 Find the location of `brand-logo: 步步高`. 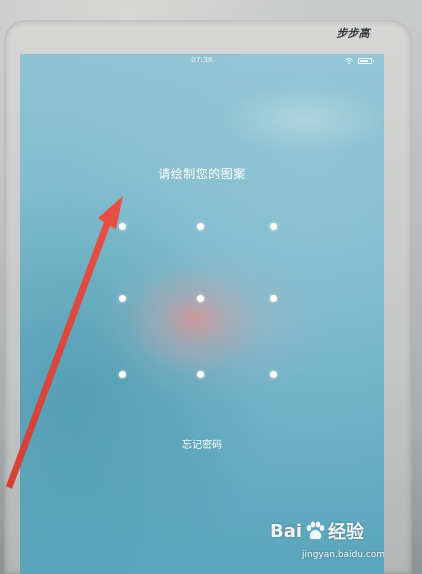

brand-logo: 步步高 is located at coordinates (353, 33).